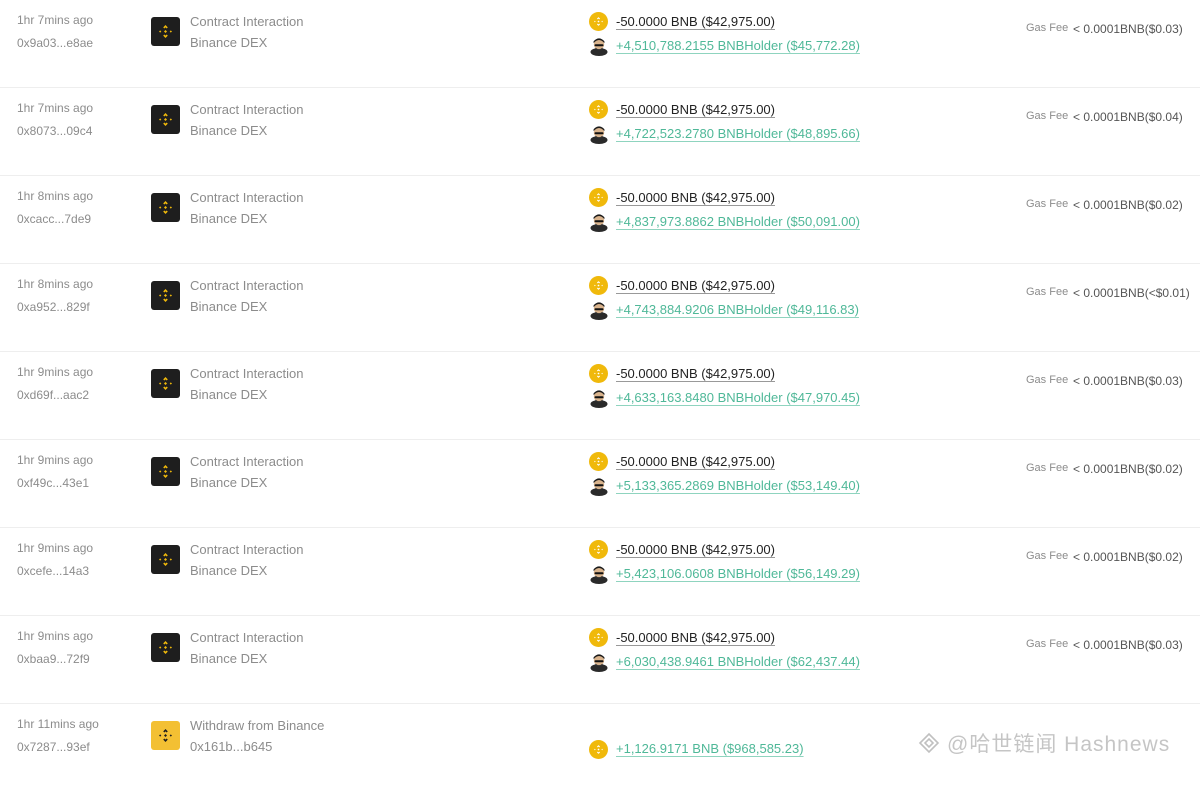 The image size is (1200, 792). Describe the element at coordinates (1131, 293) in the screenshot. I see `gas-fee-value: < 0.0001BNB(<$0.01)` at that location.